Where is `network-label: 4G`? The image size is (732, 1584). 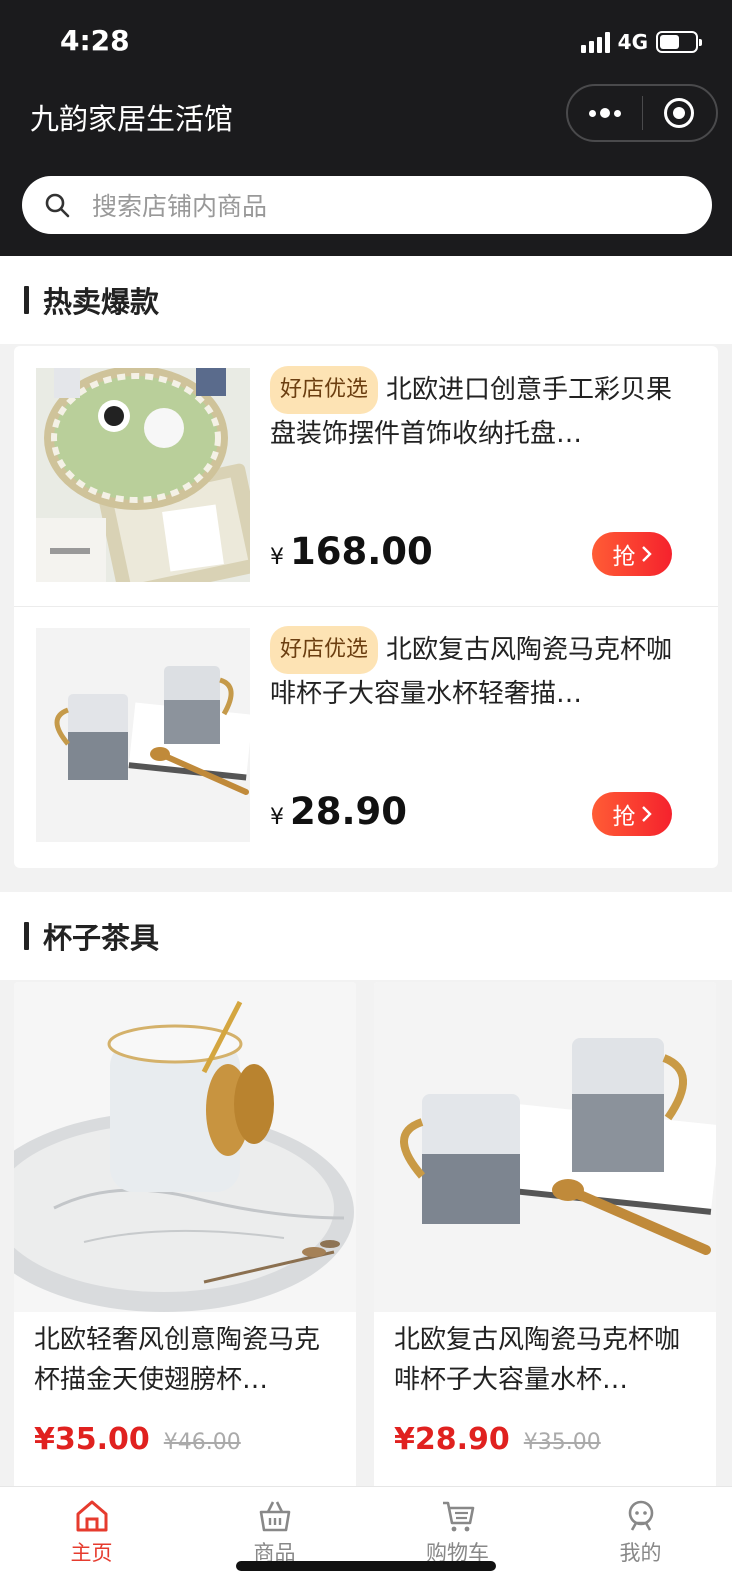
network-label: 4G is located at coordinates (632, 42).